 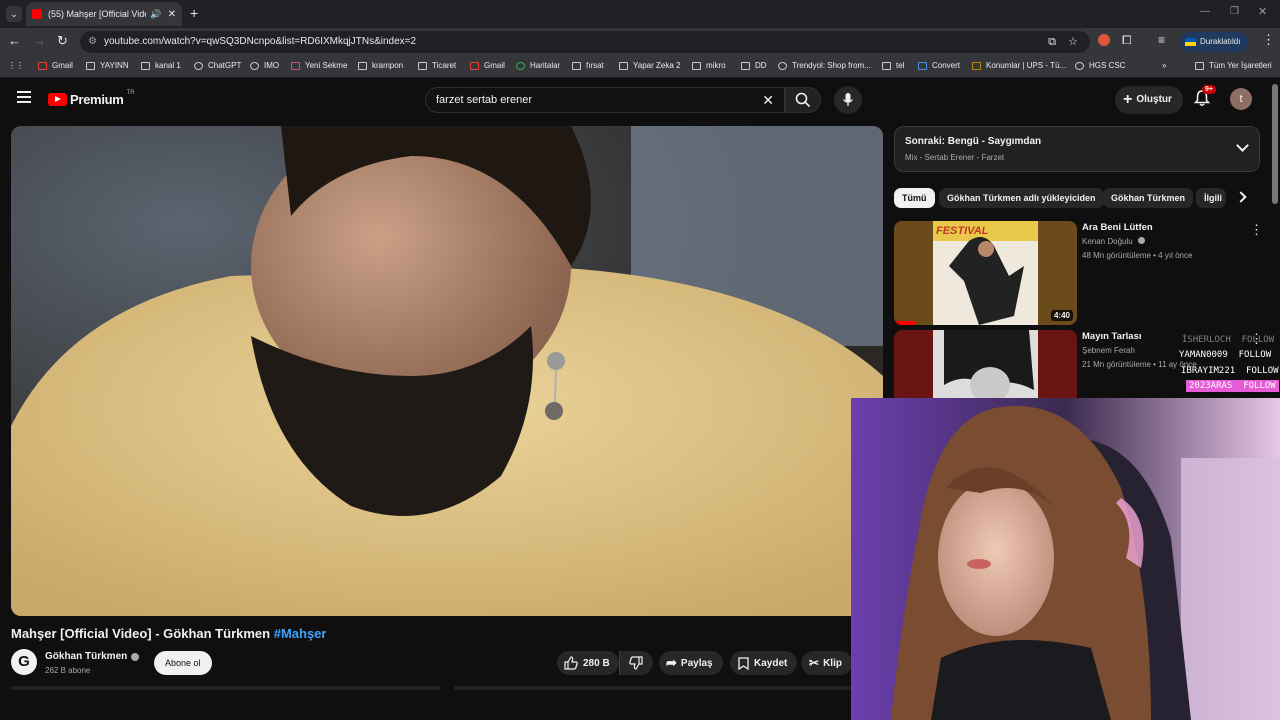 What do you see at coordinates (217, 65) in the screenshot?
I see `bookmark-item: ChatGPT` at bounding box center [217, 65].